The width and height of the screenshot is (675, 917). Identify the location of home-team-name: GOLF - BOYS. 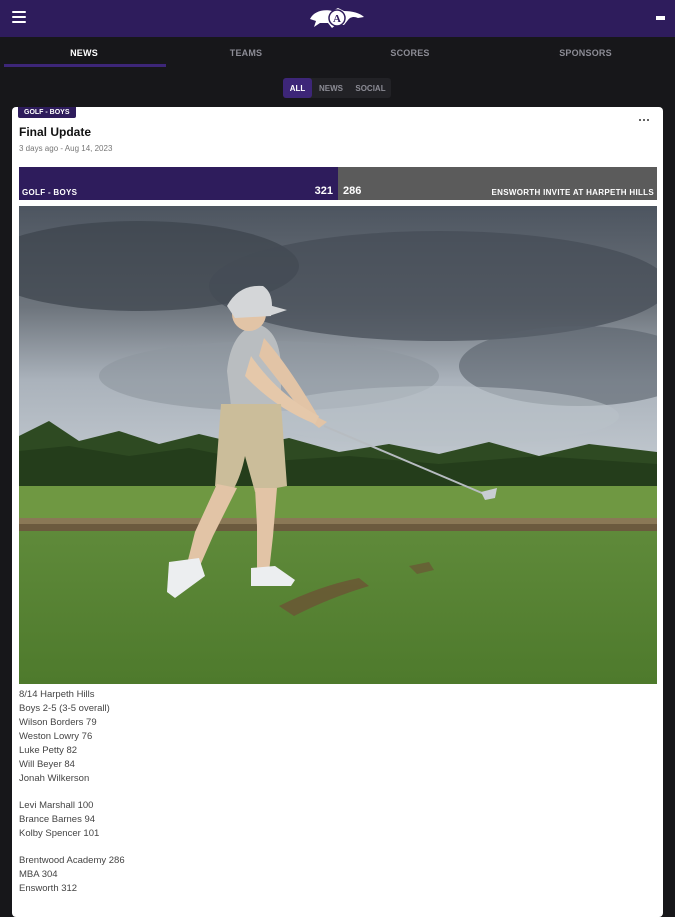
(50, 192).